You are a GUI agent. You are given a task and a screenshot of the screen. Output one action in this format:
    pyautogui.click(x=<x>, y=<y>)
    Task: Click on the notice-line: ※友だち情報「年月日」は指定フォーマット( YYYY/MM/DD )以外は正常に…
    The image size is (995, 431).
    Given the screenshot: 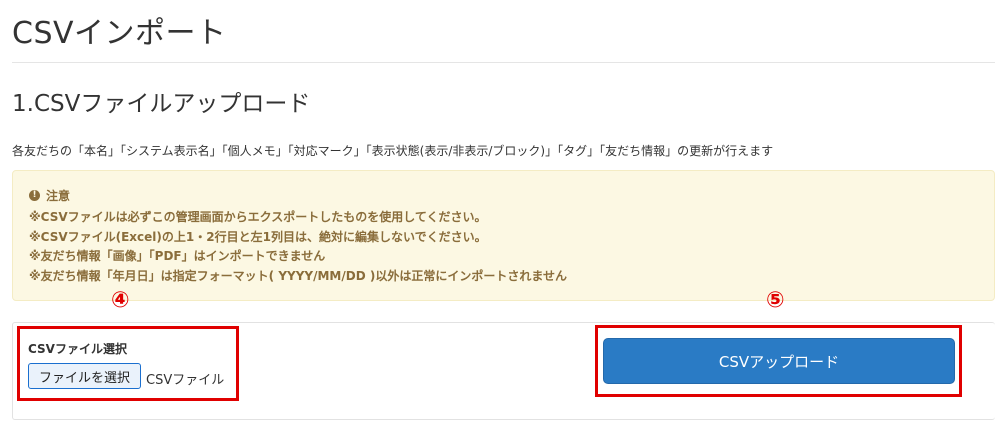 What is the action you would take?
    pyautogui.click(x=298, y=275)
    